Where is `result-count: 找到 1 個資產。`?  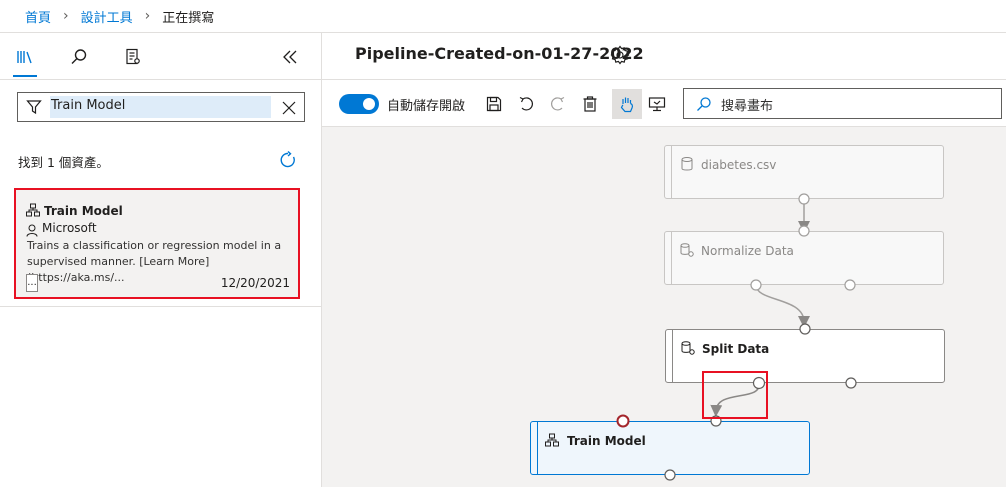 result-count: 找到 1 個資產。 is located at coordinates (63, 162).